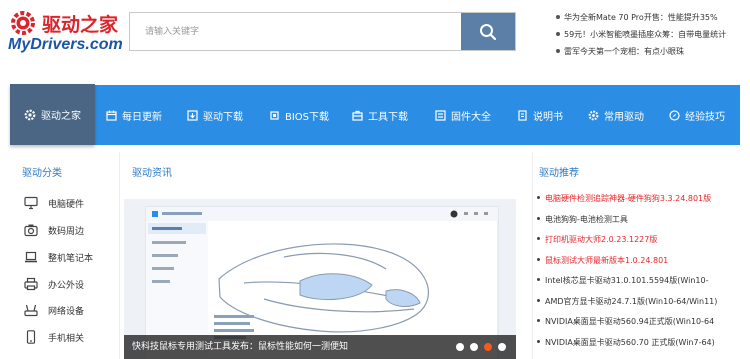  I want to click on firmware-icon, so click(440, 115).